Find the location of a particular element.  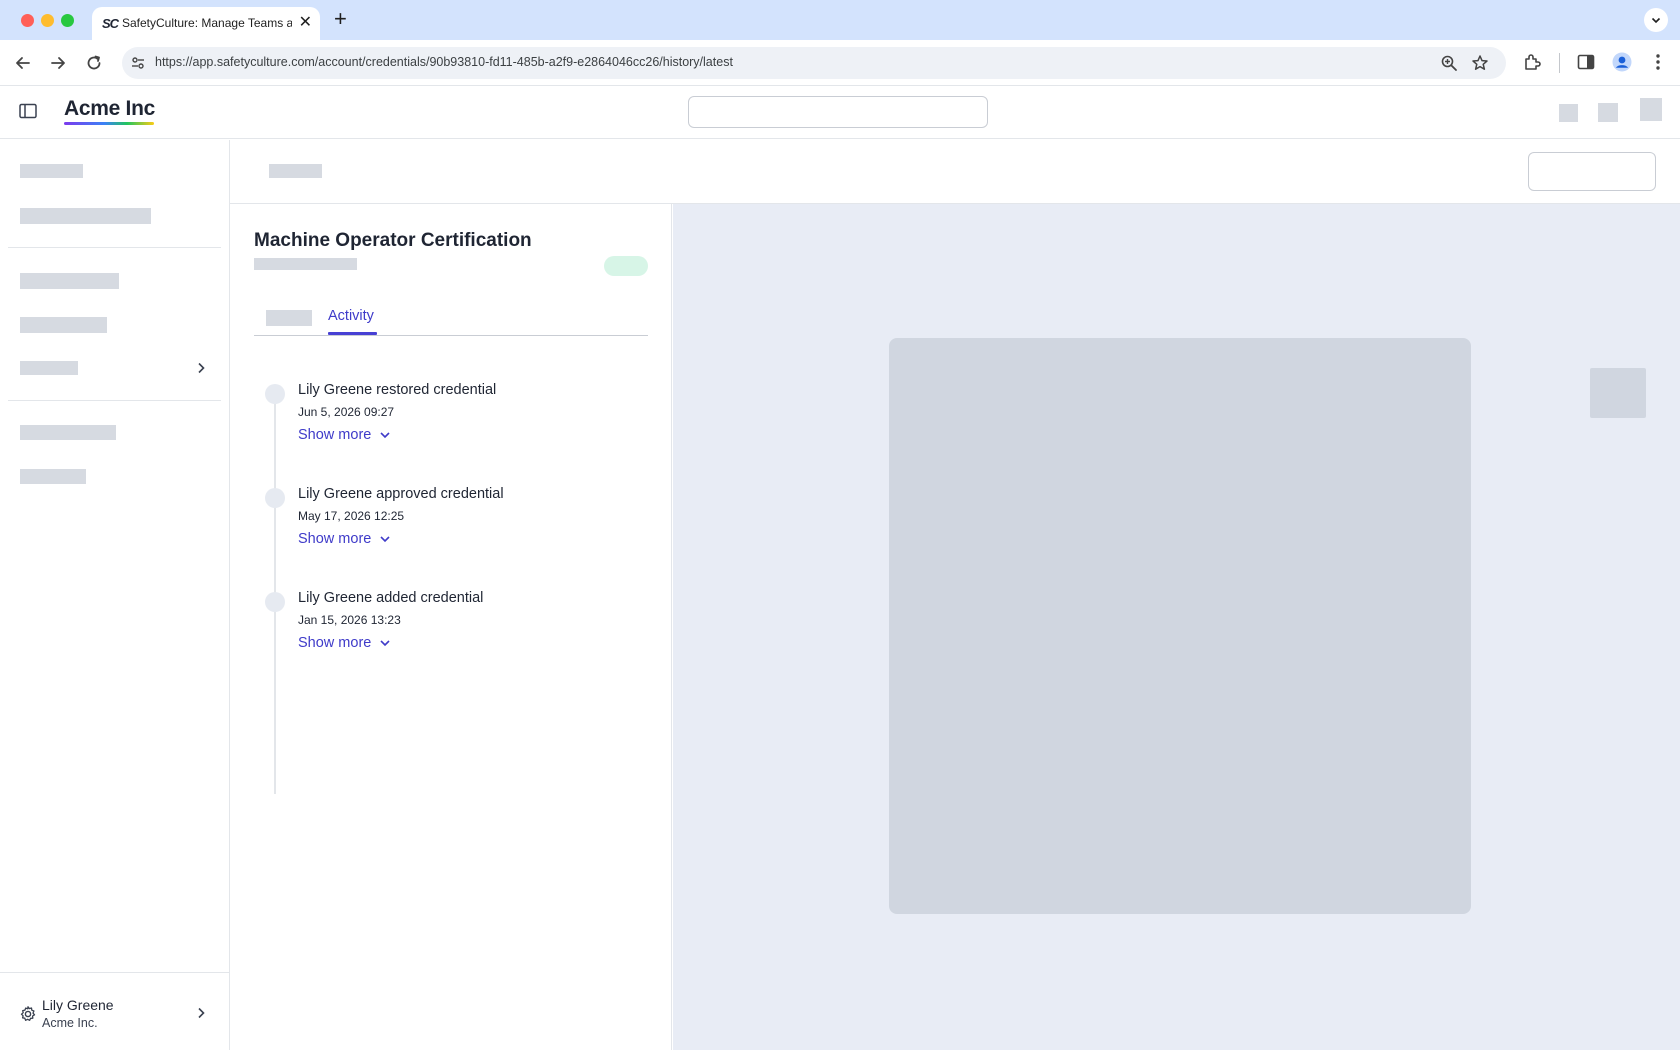

window-minimize-button is located at coordinates (47, 20).